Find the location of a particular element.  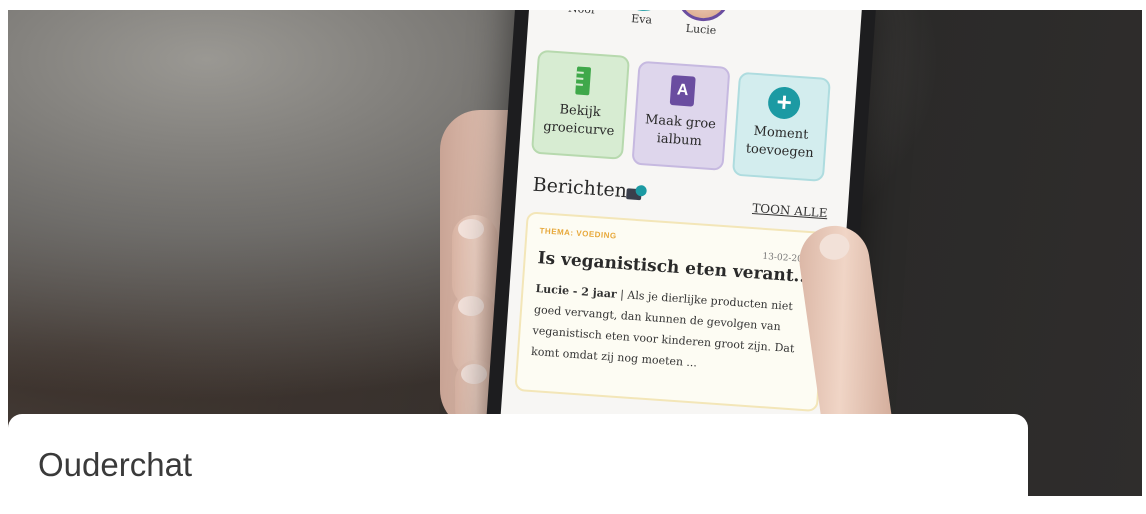

messages-title: Berichten is located at coordinates (580, 188).